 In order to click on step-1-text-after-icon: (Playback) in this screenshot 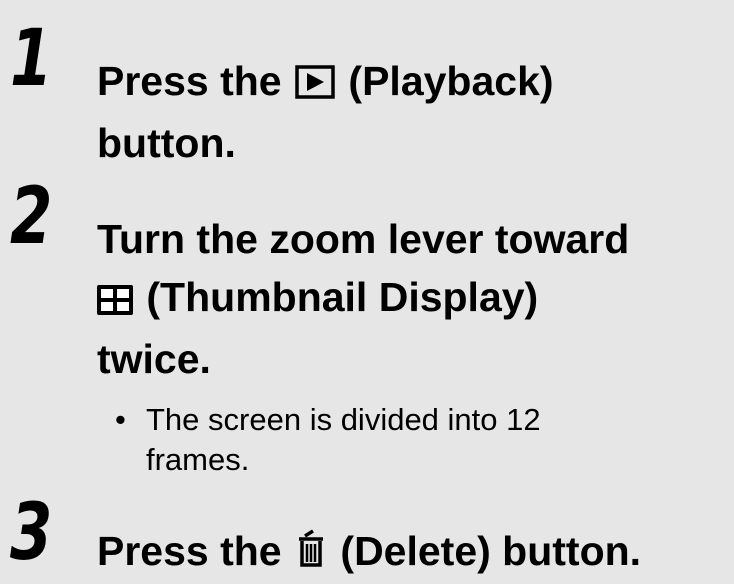, I will do `click(451, 81)`.